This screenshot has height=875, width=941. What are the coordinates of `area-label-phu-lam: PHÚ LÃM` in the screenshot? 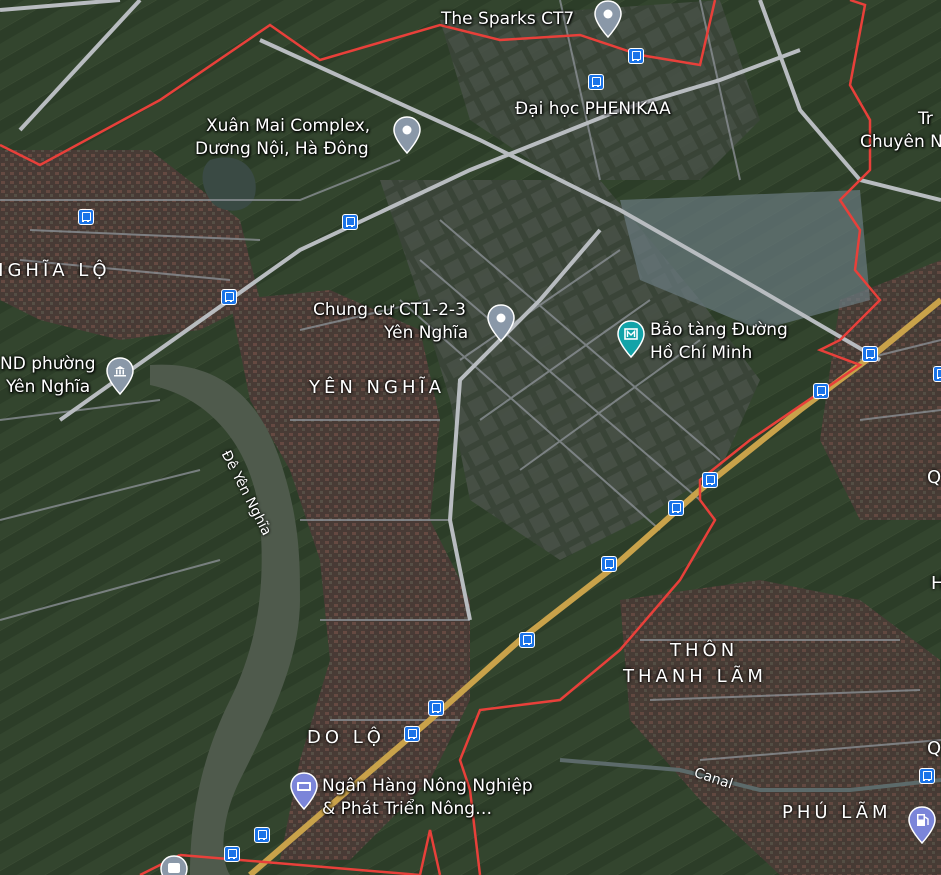 It's located at (837, 812).